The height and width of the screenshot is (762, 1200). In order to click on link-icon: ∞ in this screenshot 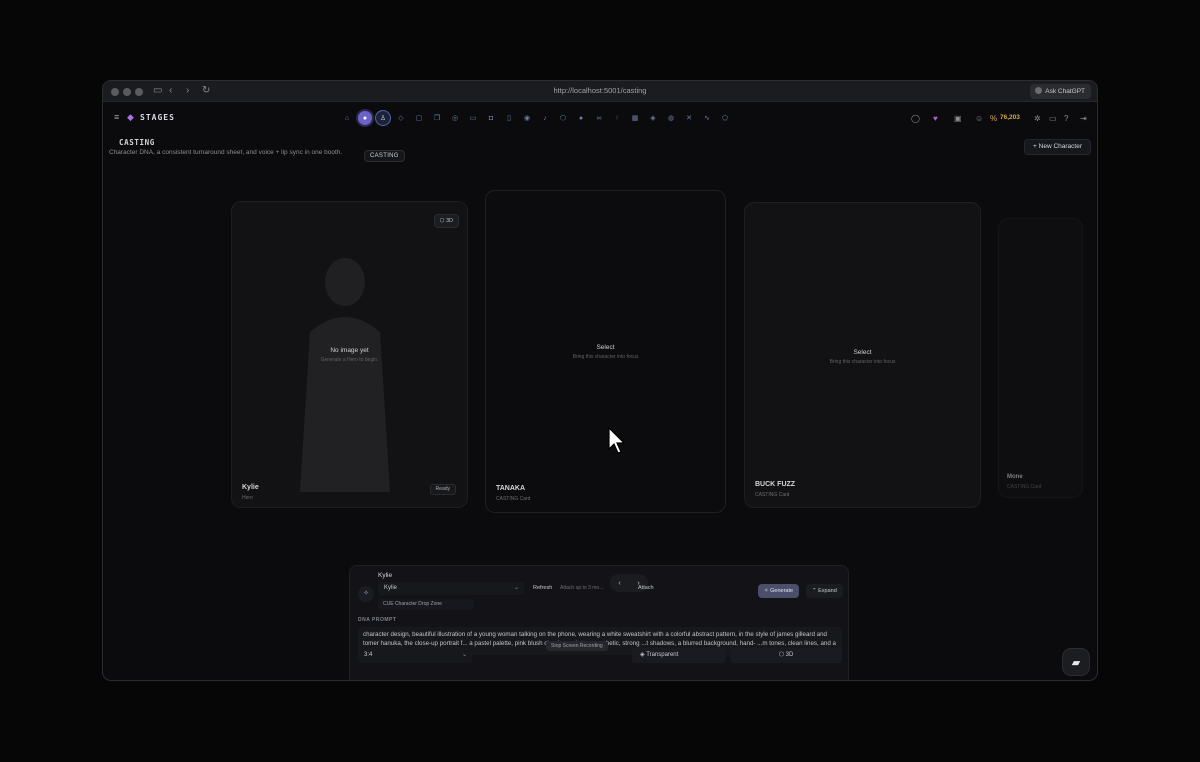, I will do `click(599, 118)`.